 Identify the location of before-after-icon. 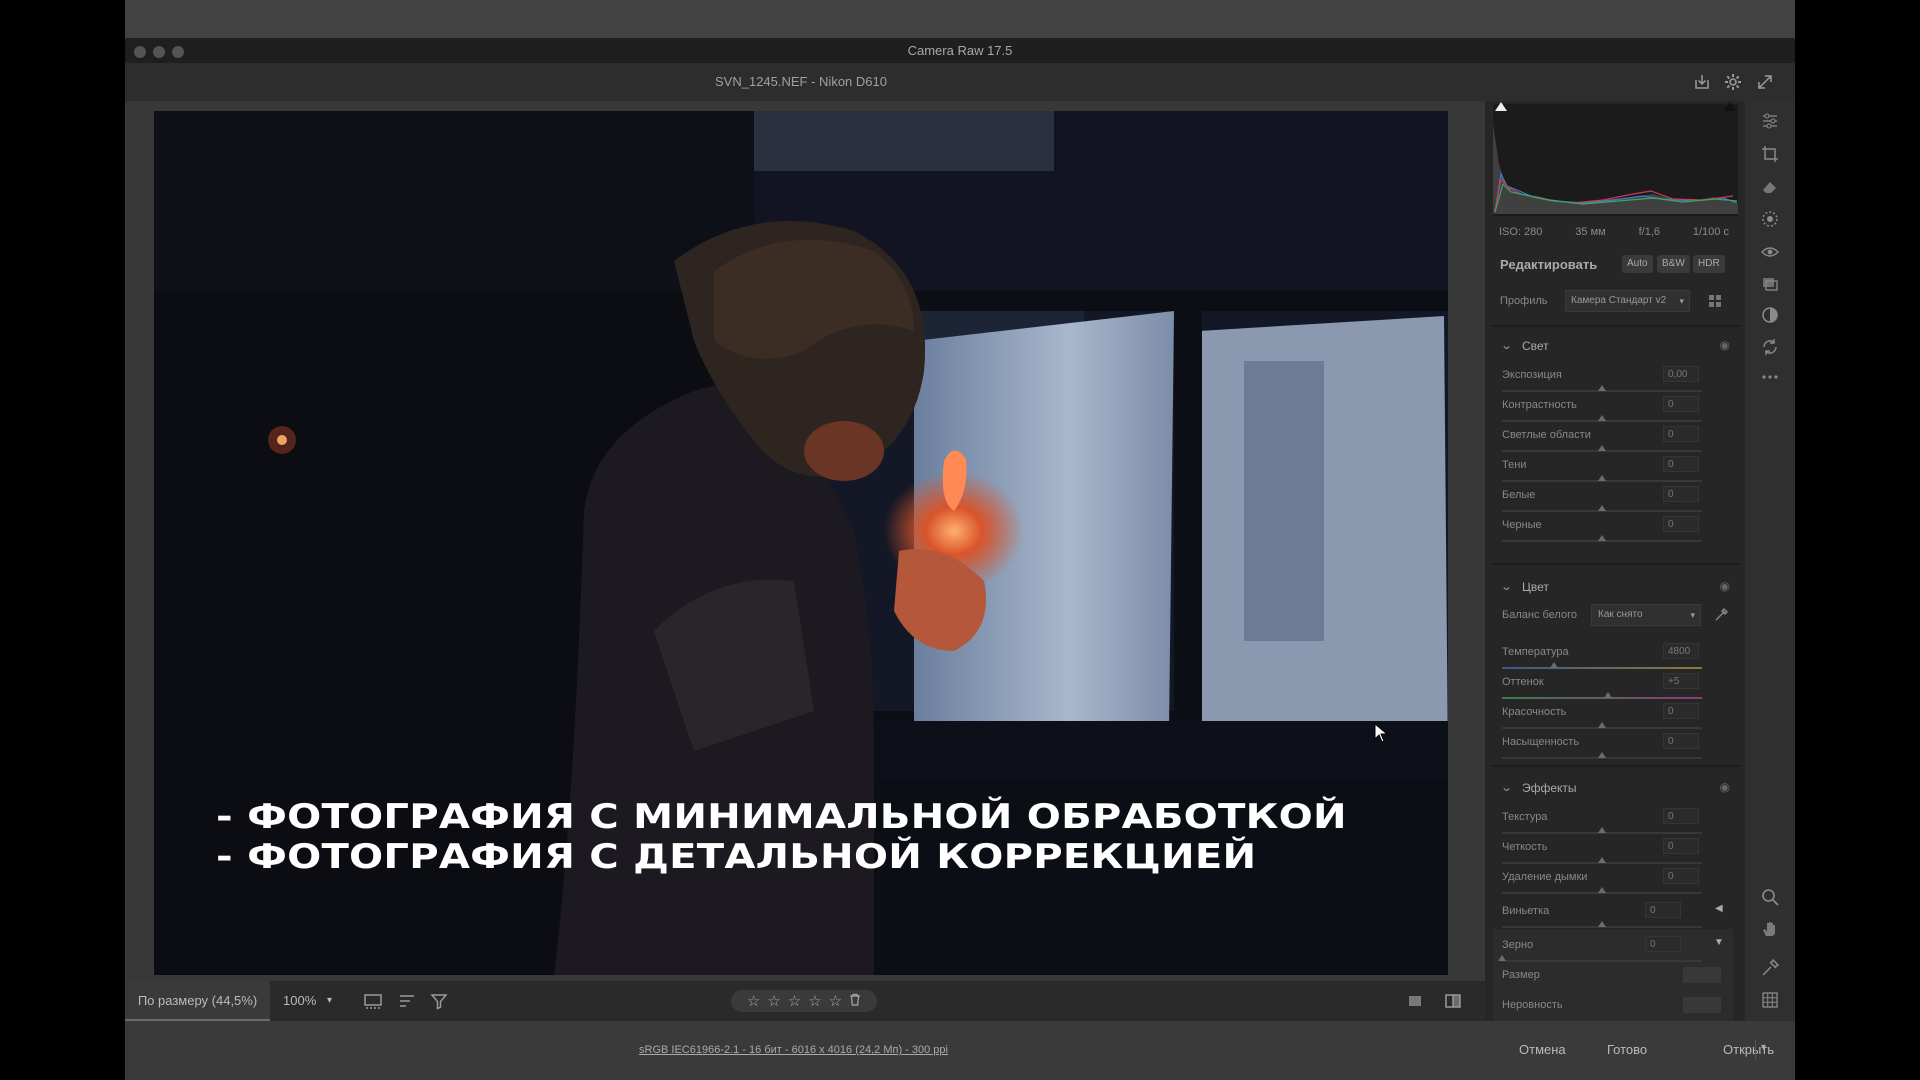
(1453, 1001).